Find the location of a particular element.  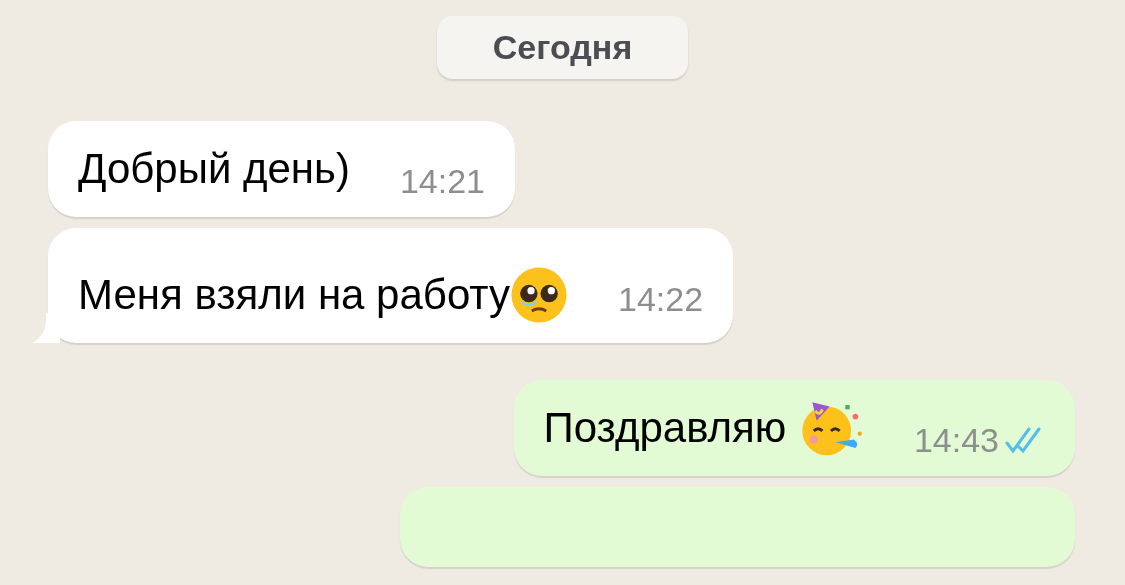

message-time: 14:22 is located at coordinates (661, 299).